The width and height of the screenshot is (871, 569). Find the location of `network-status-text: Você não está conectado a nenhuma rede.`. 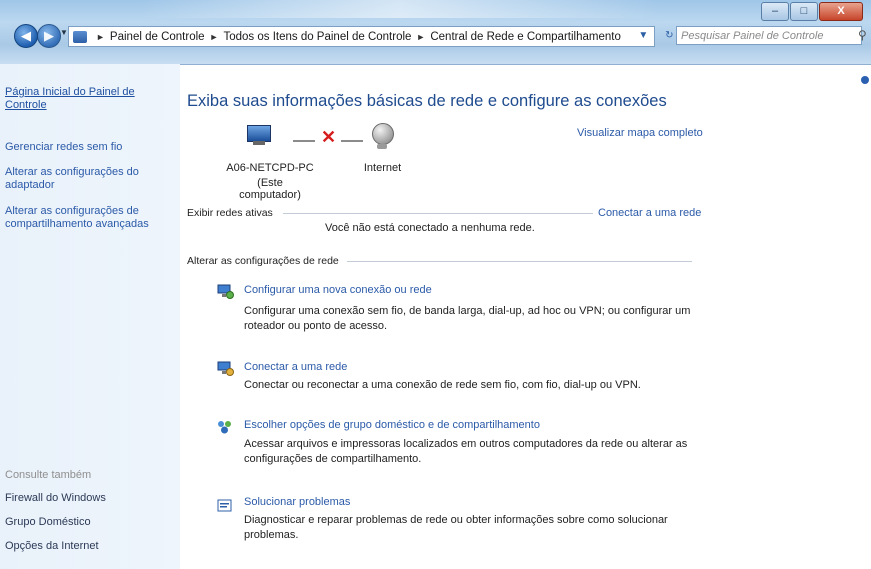

network-status-text: Você não está conectado a nenhuma rede. is located at coordinates (430, 228).